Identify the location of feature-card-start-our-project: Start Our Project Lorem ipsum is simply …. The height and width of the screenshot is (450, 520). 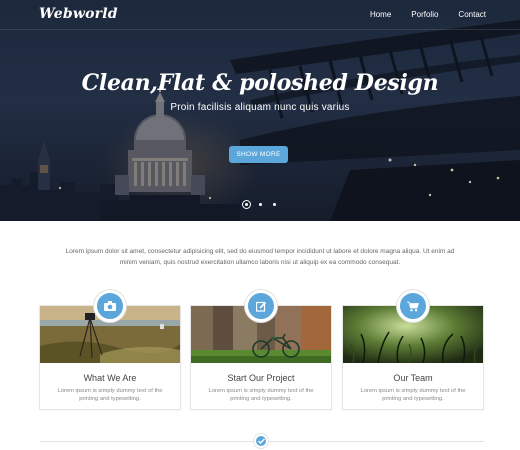
(261, 350).